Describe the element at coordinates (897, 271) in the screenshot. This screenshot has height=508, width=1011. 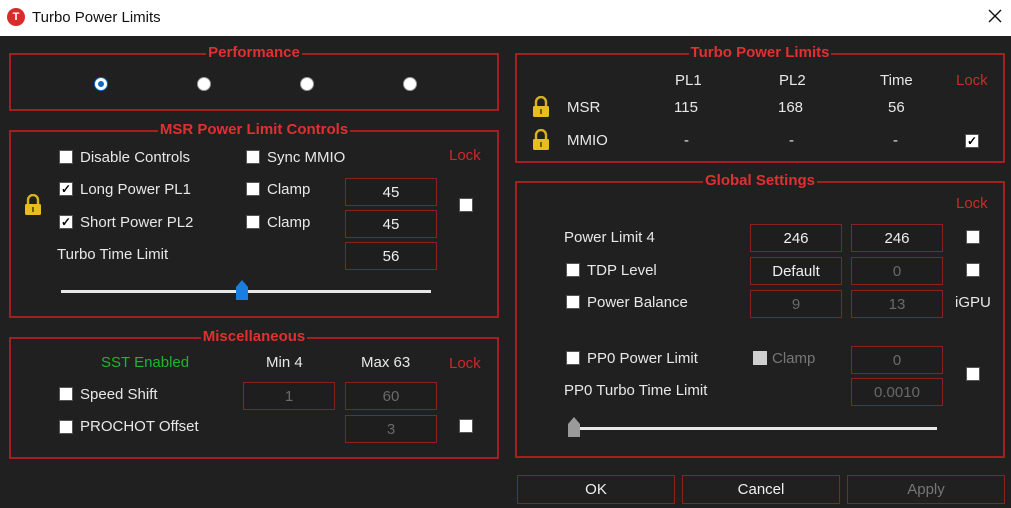
I see `tdp-level-input: 0` at that location.